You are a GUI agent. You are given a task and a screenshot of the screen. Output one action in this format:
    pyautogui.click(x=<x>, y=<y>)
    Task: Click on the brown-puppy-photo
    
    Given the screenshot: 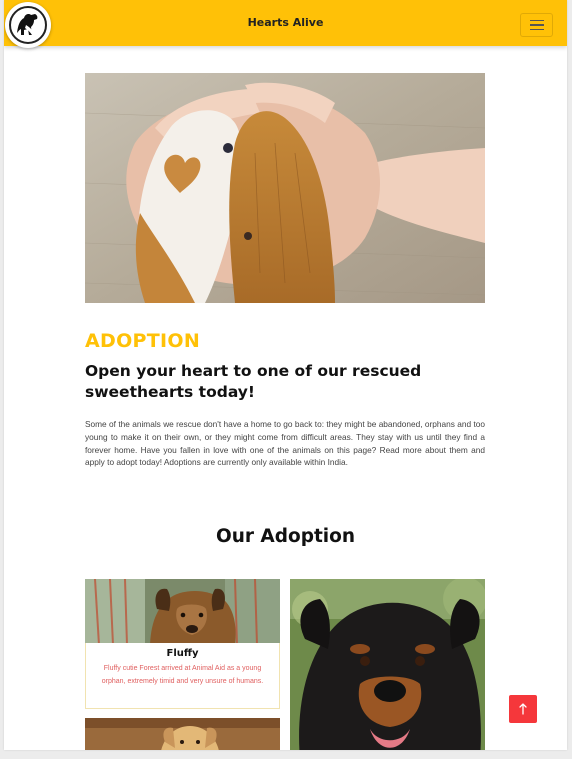 What is the action you would take?
    pyautogui.click(x=182, y=612)
    